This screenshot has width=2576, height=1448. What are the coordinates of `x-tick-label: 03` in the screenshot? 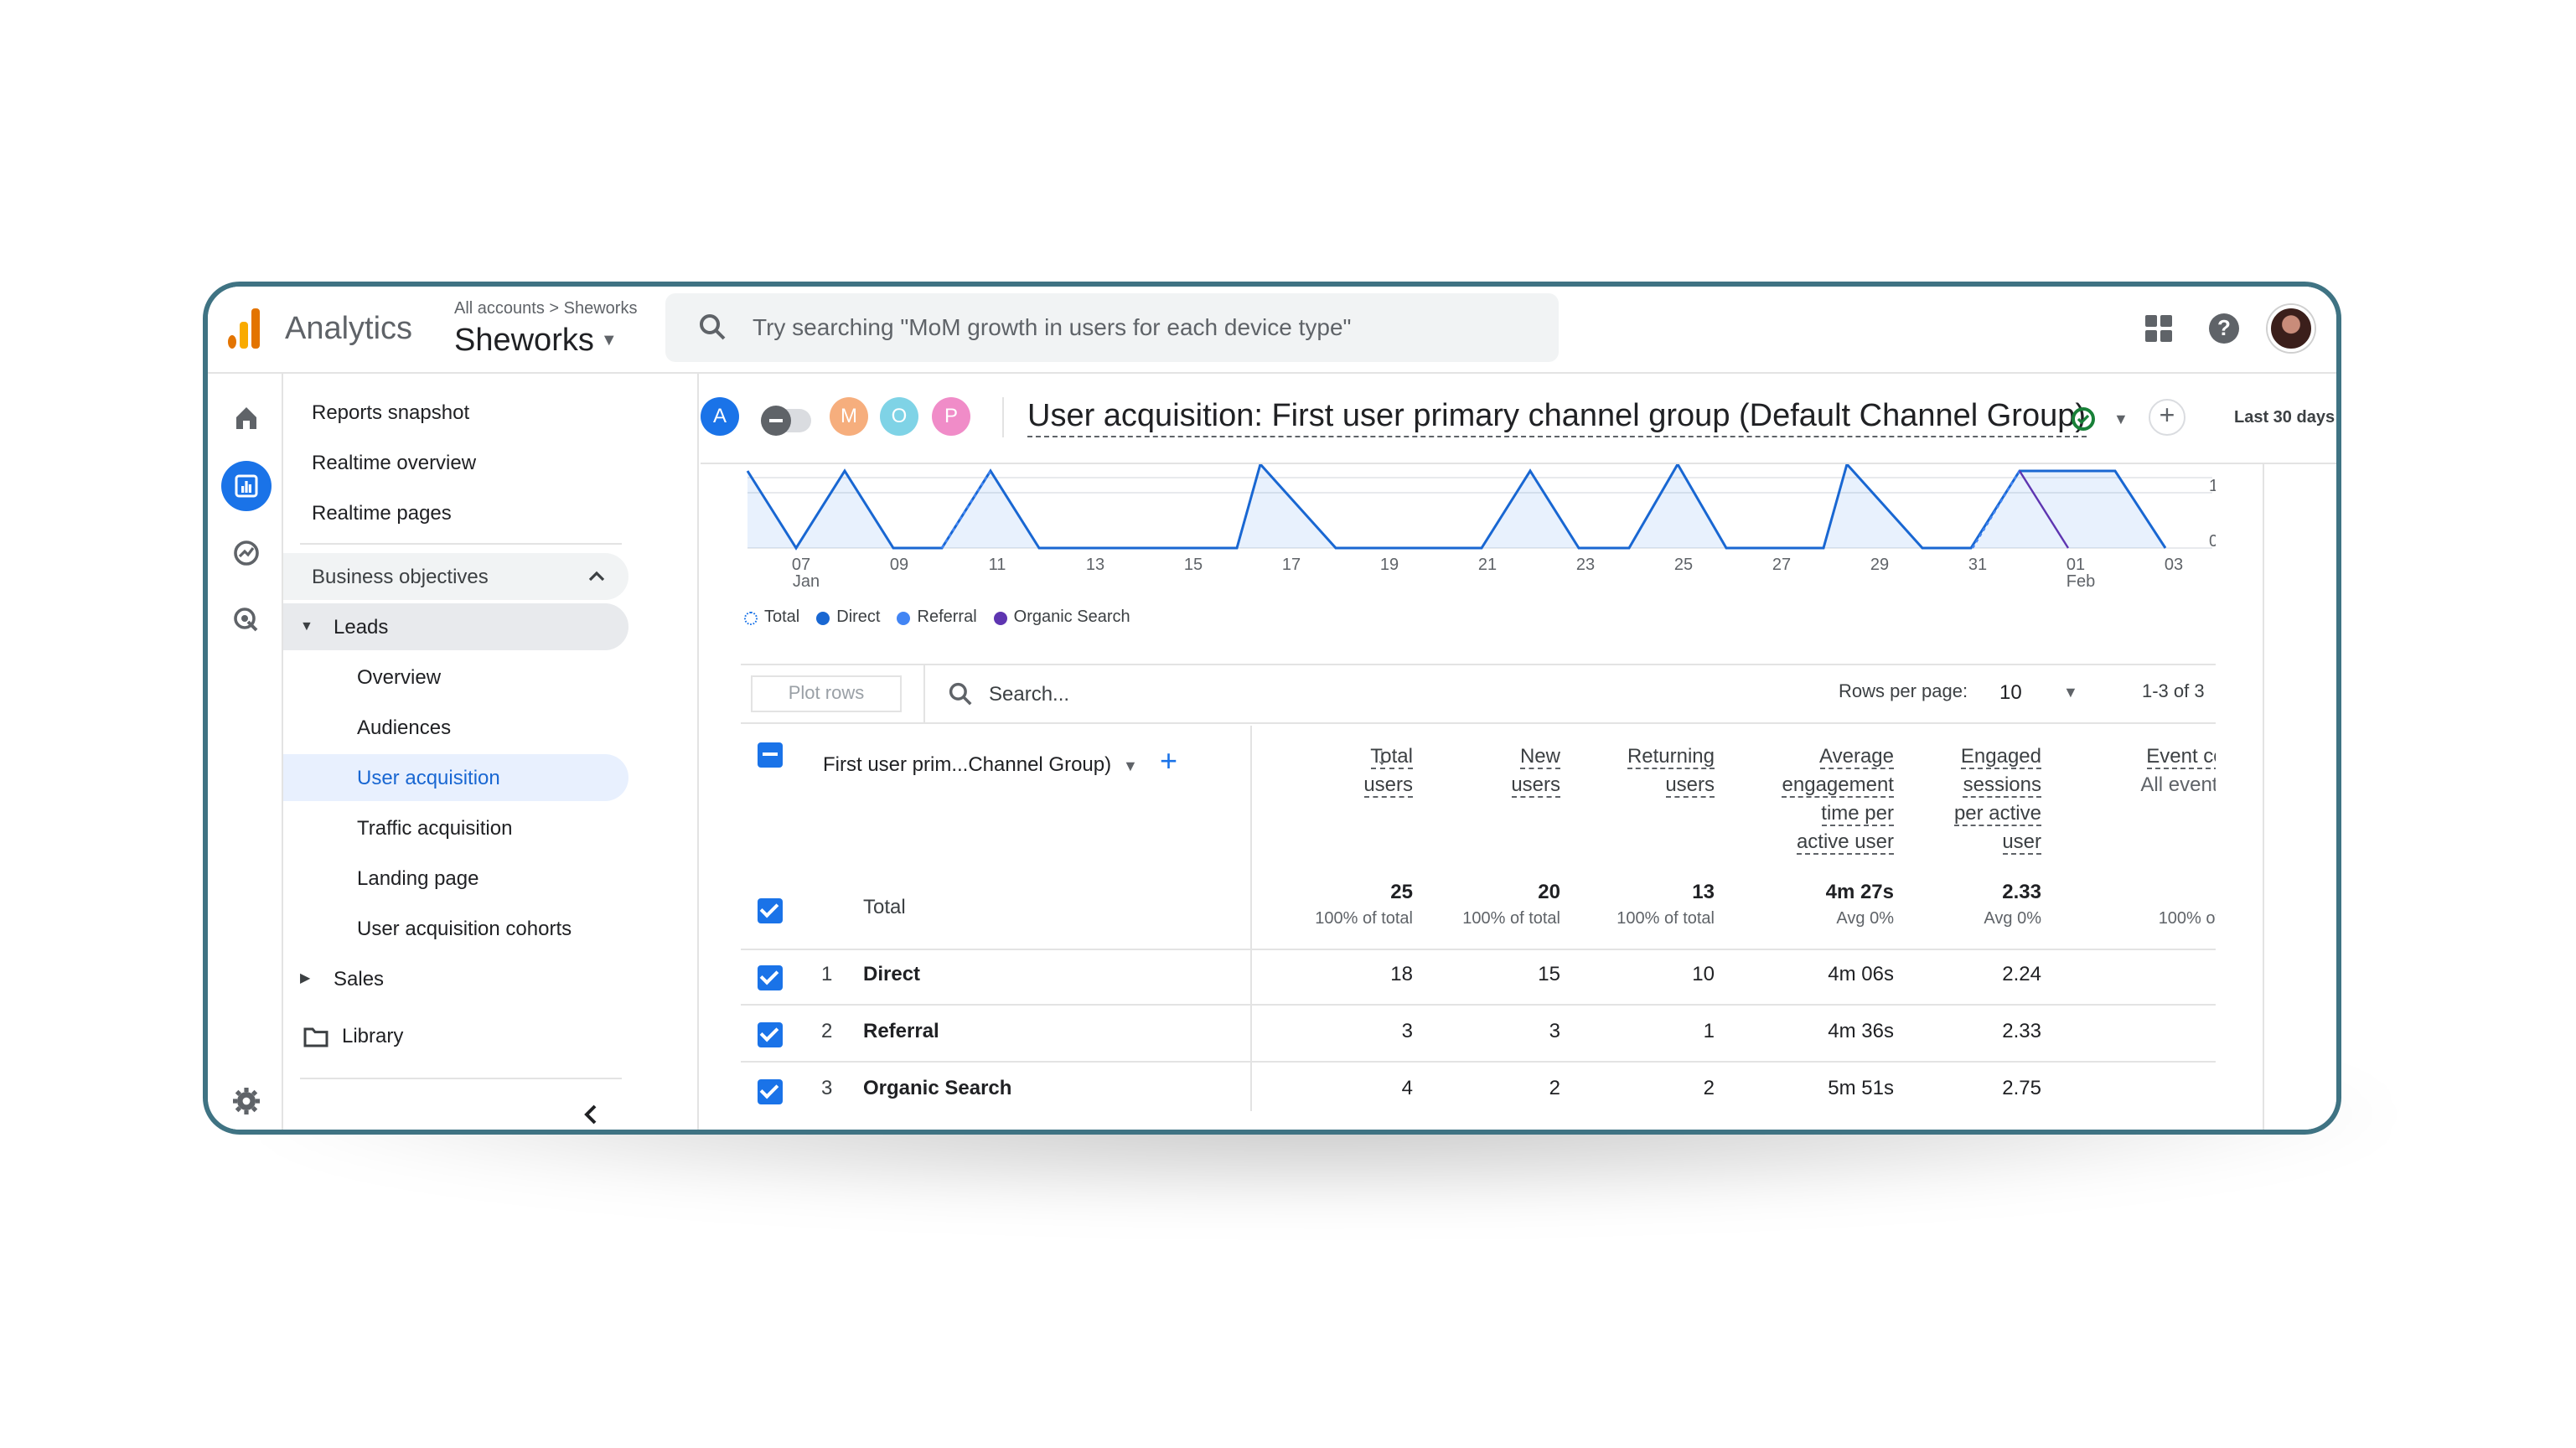 It's located at (2174, 565).